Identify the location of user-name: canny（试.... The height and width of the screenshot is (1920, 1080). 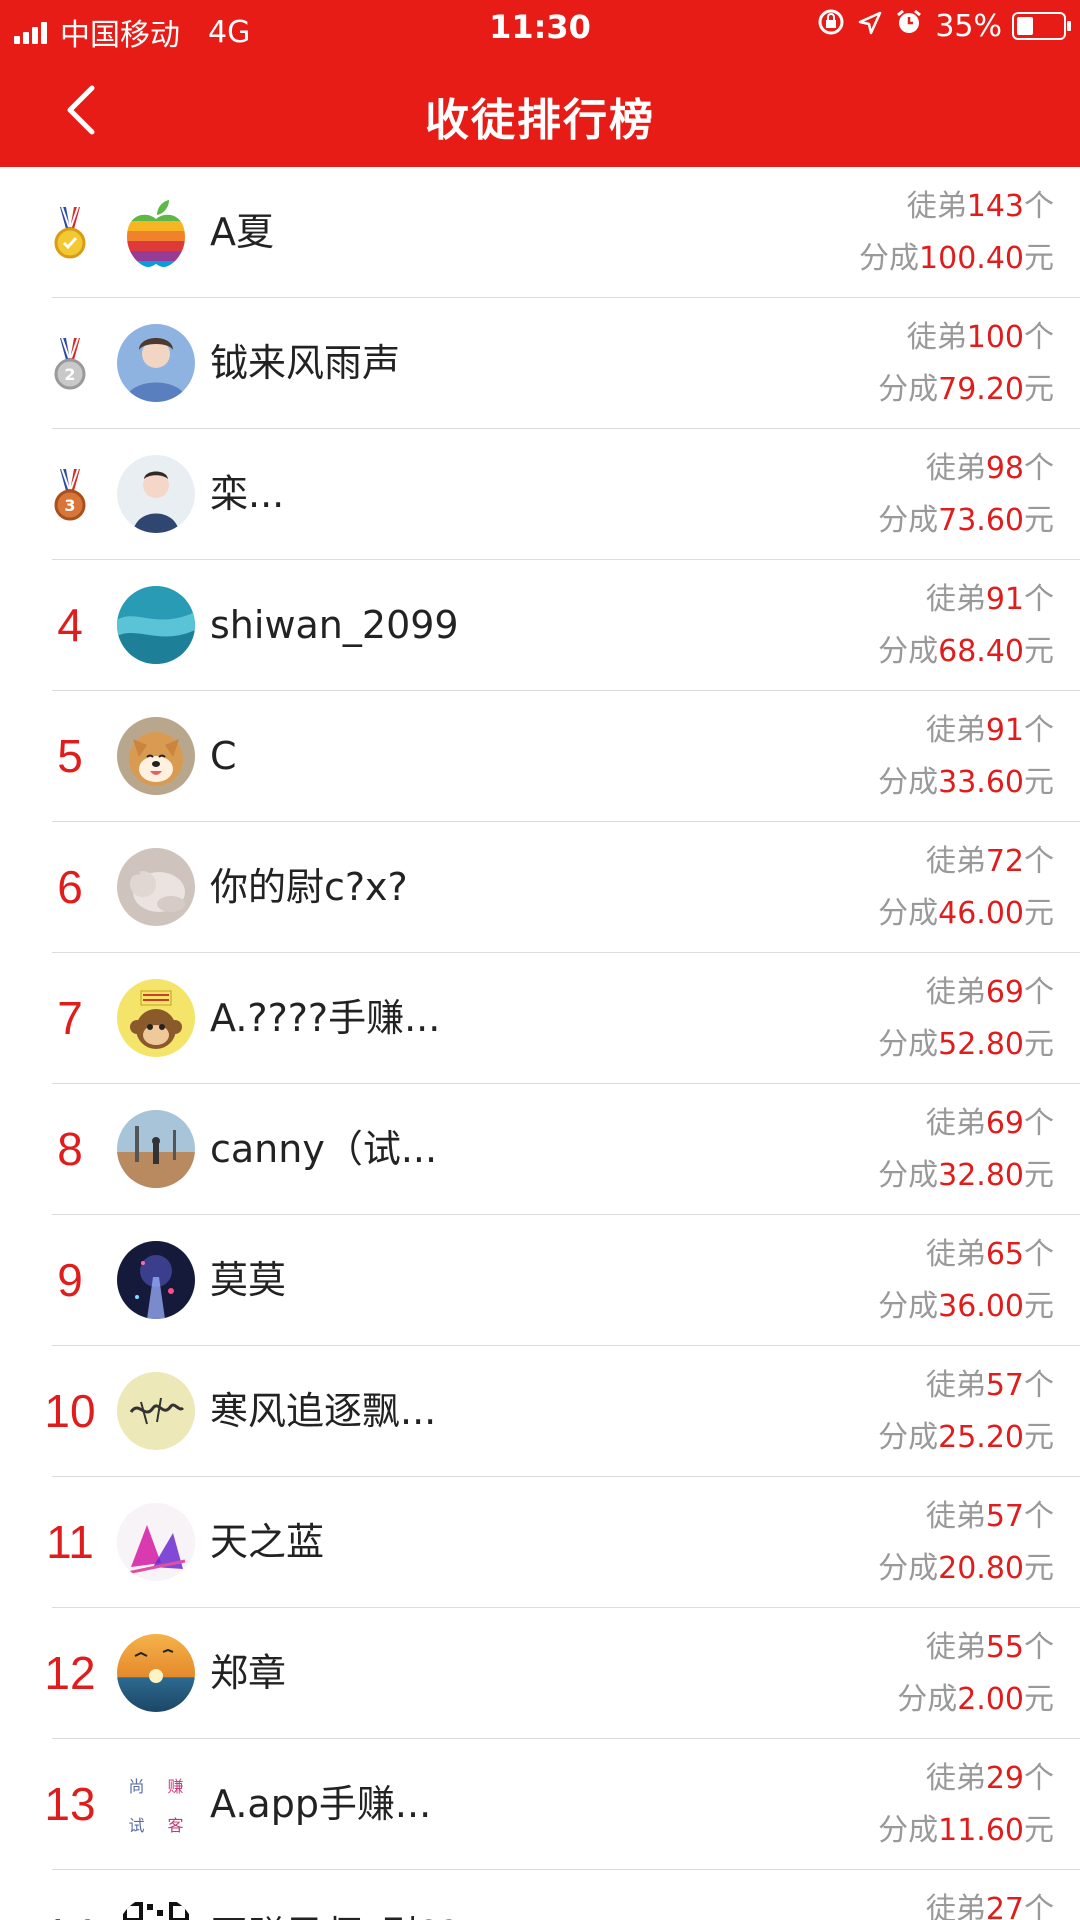
(324, 1149).